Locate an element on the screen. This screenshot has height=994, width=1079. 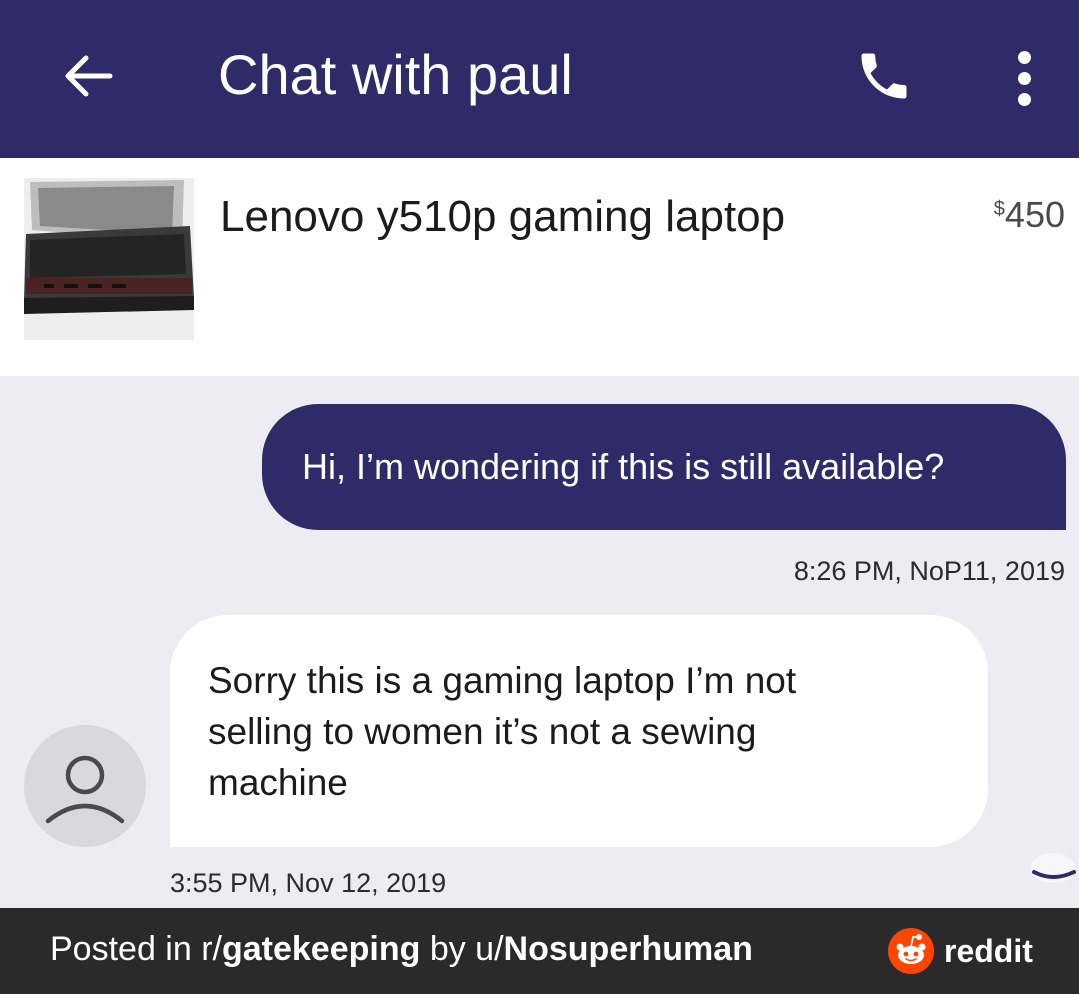
more-options-button is located at coordinates (1024, 78).